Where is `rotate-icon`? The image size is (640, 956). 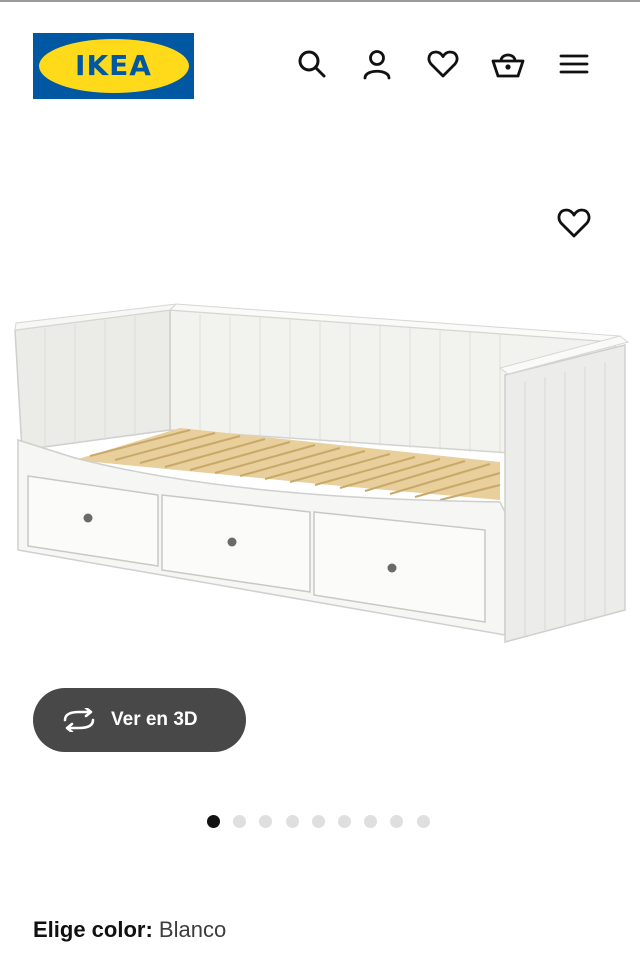 rotate-icon is located at coordinates (79, 720).